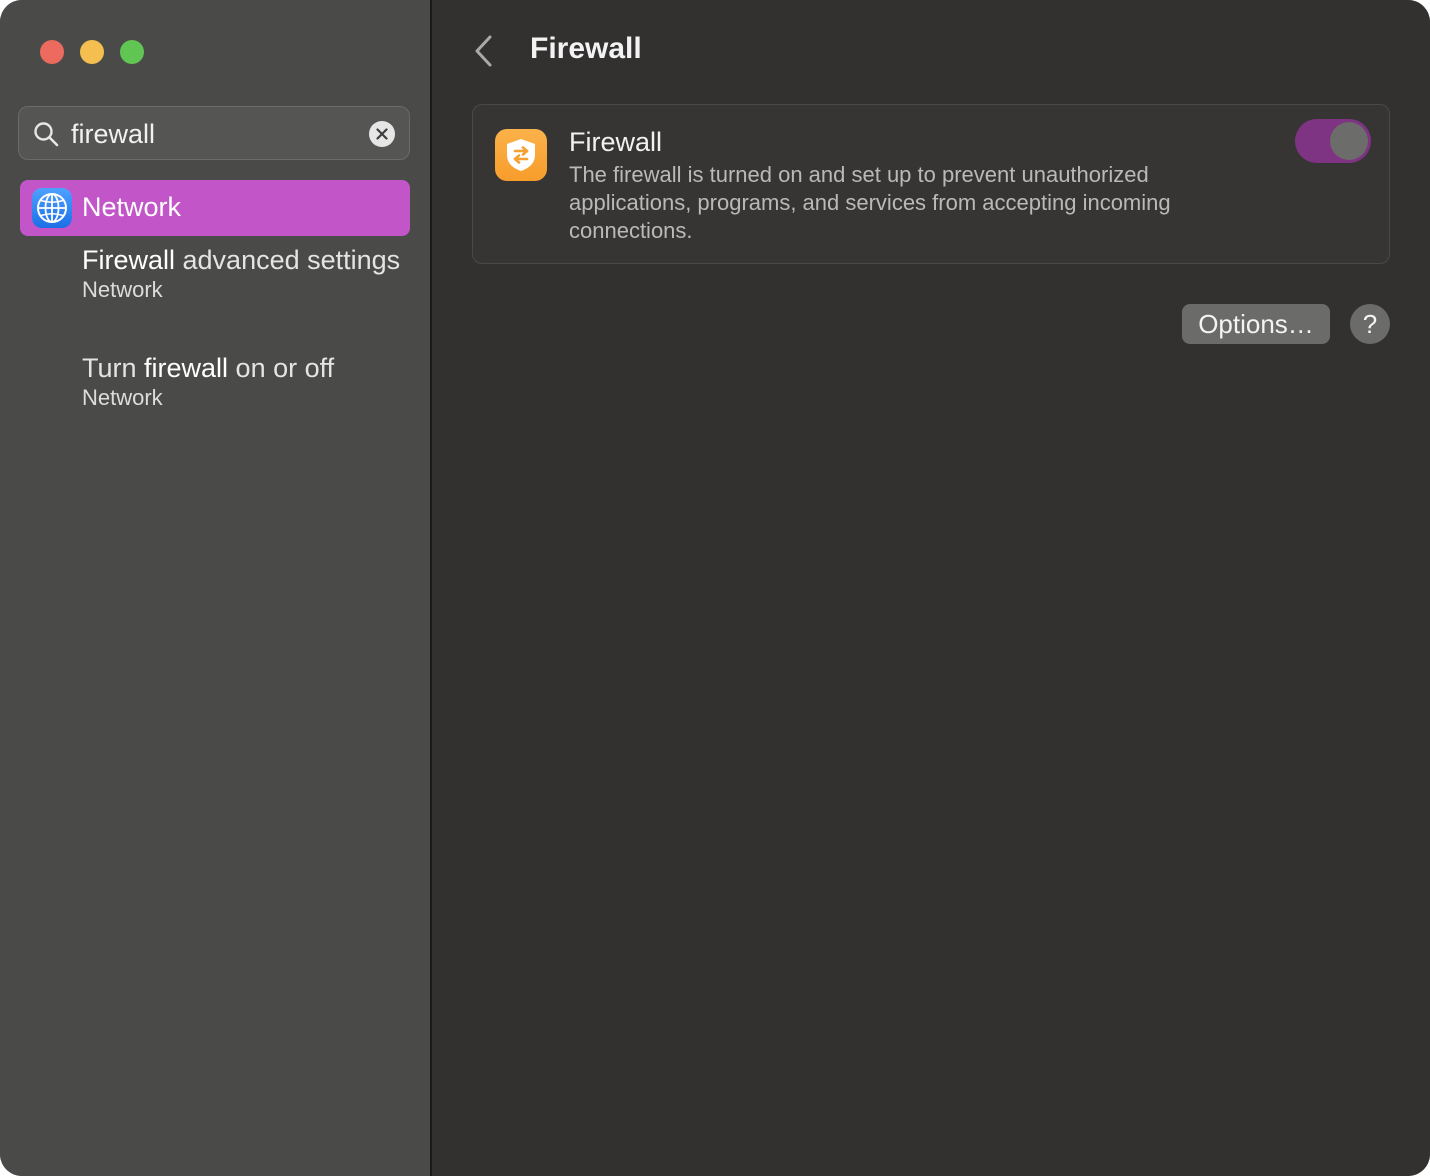 The width and height of the screenshot is (1430, 1176). Describe the element at coordinates (241, 260) in the screenshot. I see `result-title: Firewall advanced settings` at that location.